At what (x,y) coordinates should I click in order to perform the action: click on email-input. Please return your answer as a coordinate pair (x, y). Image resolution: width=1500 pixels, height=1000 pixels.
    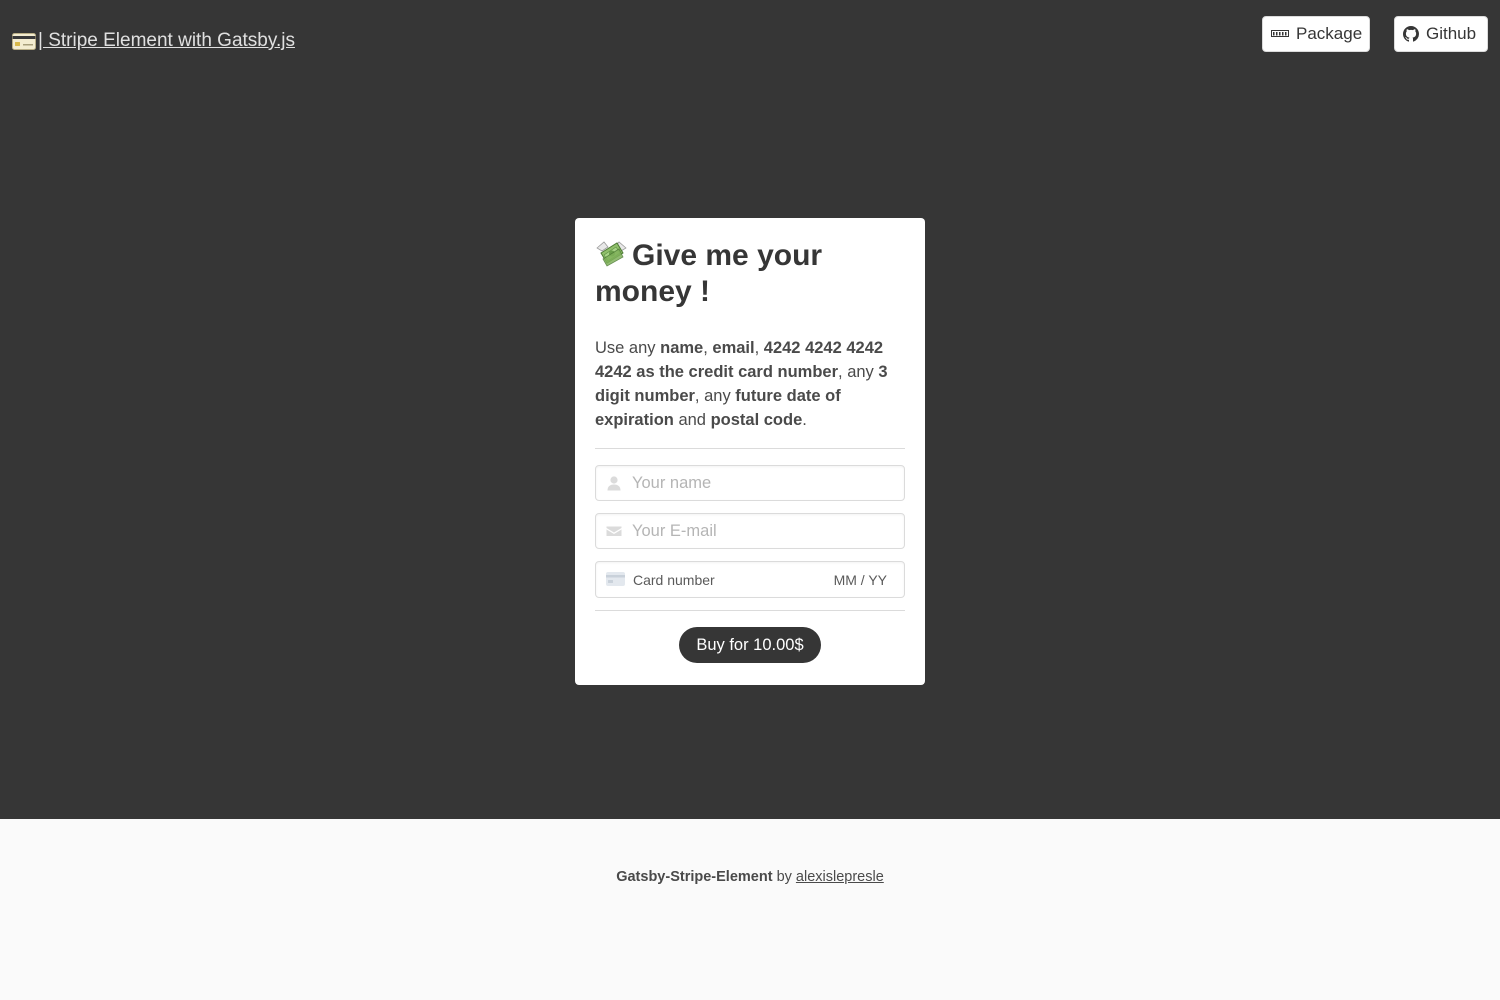
    Looking at the image, I should click on (750, 531).